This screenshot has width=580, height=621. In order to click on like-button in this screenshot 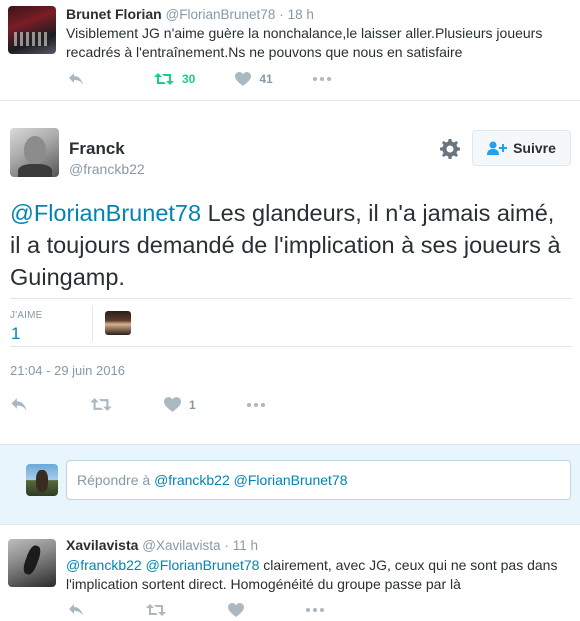, I will do `click(236, 610)`.